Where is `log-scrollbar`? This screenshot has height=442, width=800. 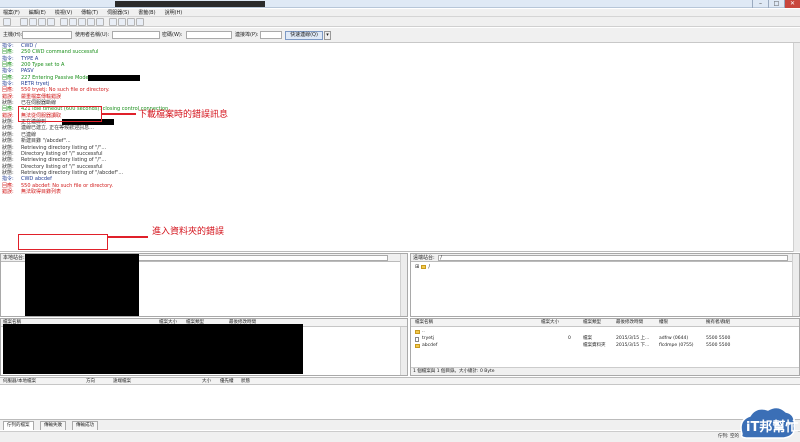
log-scrollbar is located at coordinates (796, 147).